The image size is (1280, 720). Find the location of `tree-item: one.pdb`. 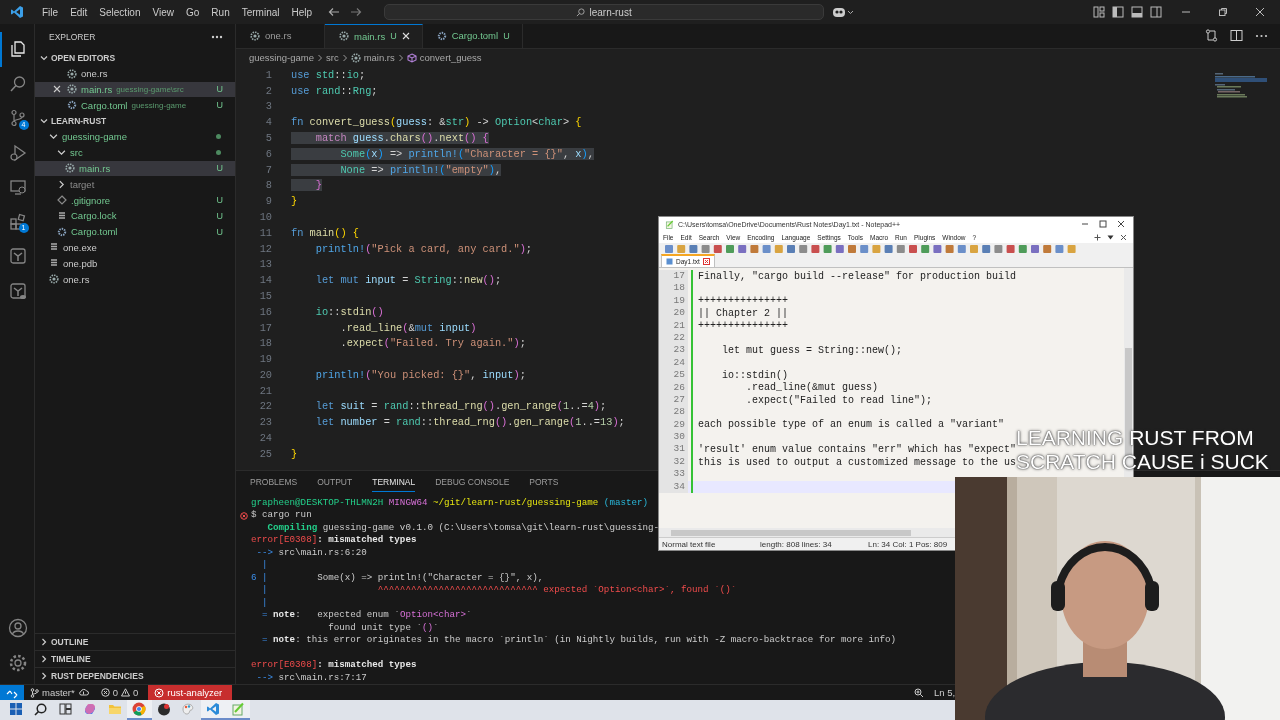

tree-item: one.pdb is located at coordinates (135, 263).